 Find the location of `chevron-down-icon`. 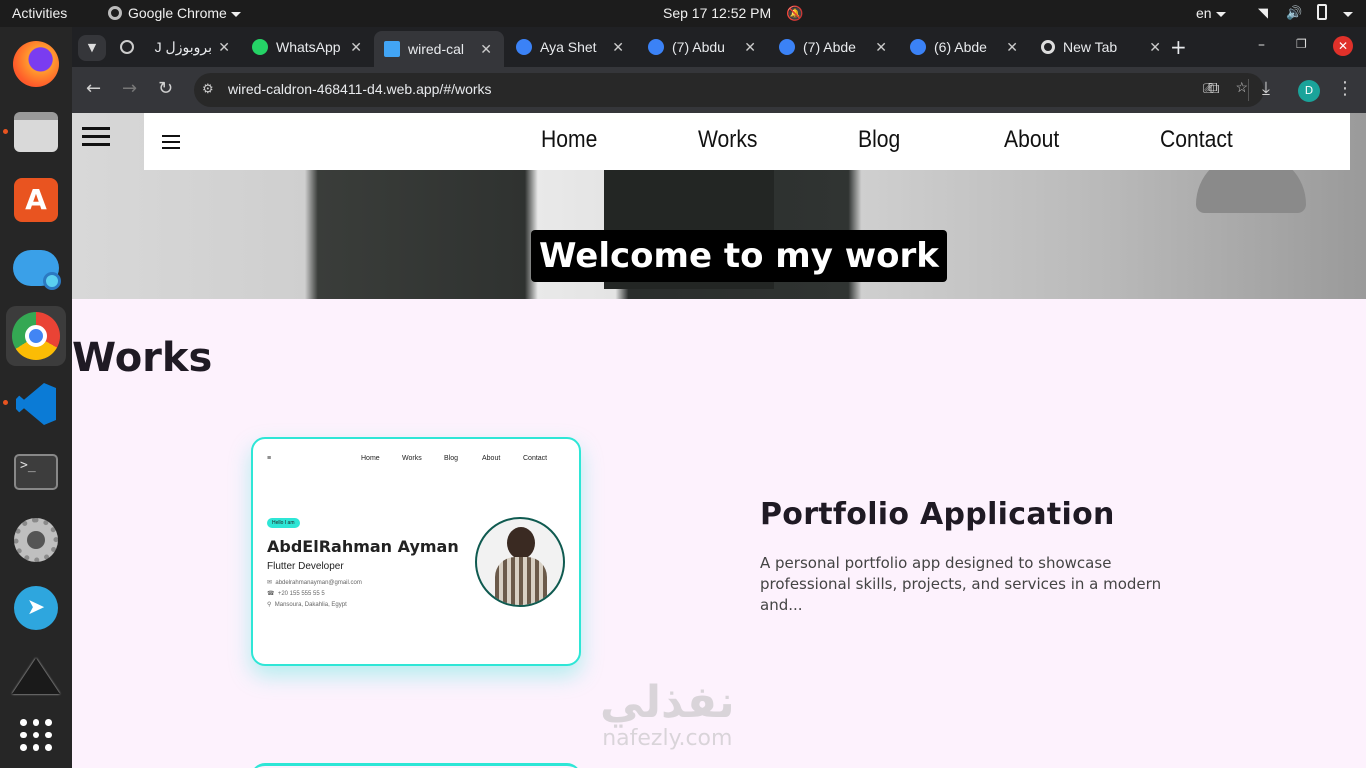

chevron-down-icon is located at coordinates (1348, 14).